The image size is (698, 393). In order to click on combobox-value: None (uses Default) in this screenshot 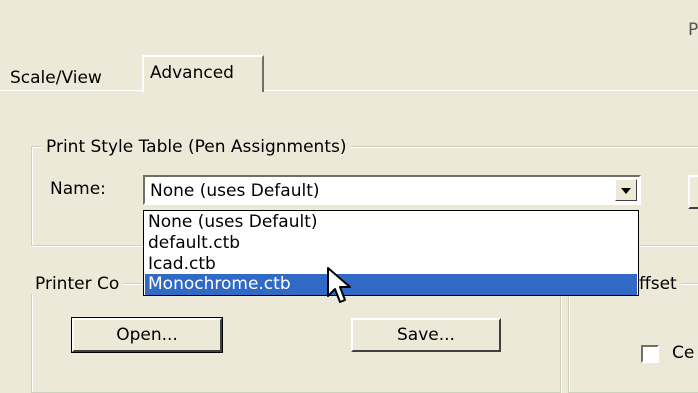, I will do `click(235, 191)`.